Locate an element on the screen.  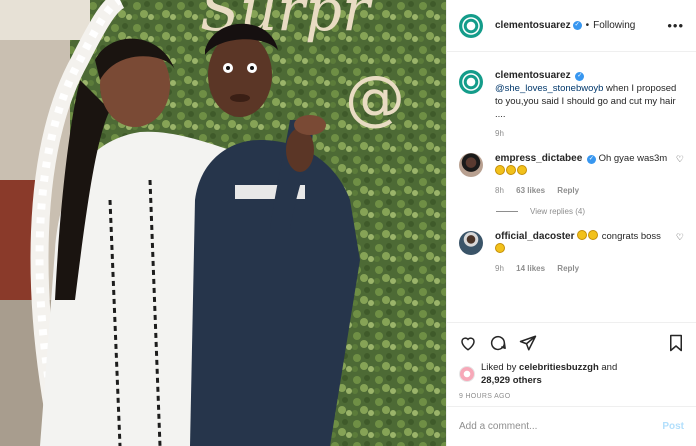
others-likes-link: 28,929 others is located at coordinates (511, 380).